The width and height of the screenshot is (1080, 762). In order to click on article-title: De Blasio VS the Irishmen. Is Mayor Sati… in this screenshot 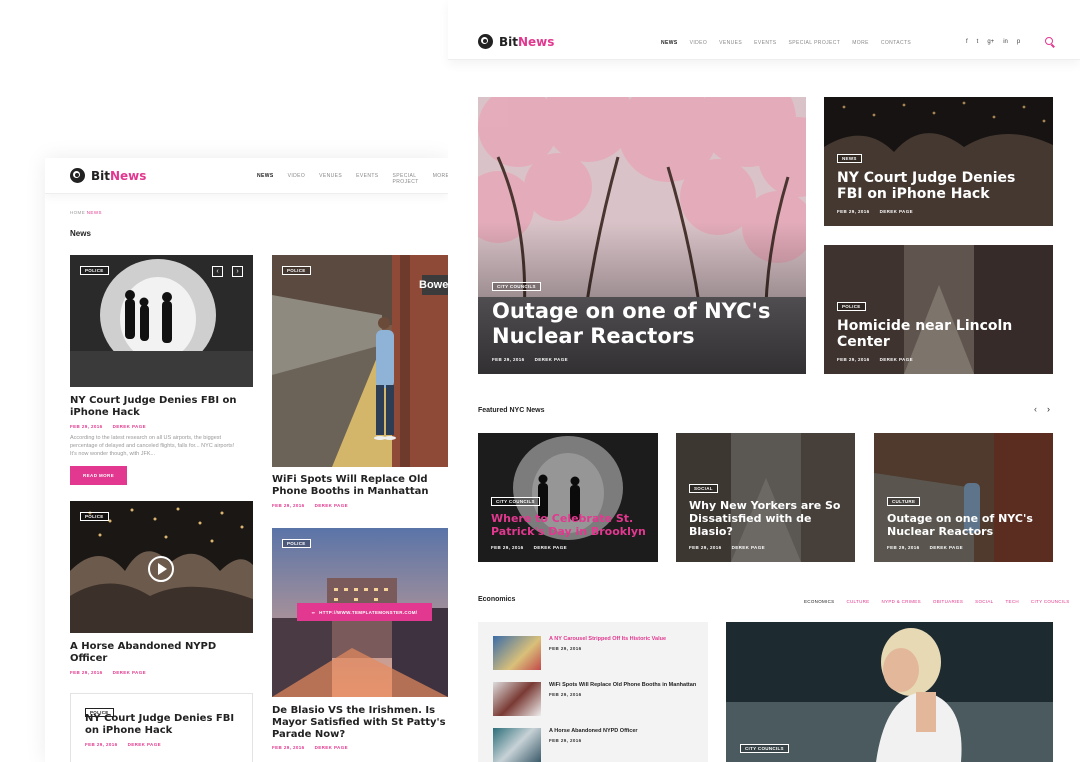, I will do `click(360, 722)`.